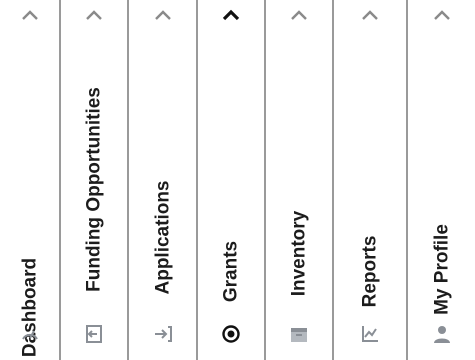 The height and width of the screenshot is (360, 475). Describe the element at coordinates (29, 180) in the screenshot. I see `nav-item-dashboard: Dashboard` at that location.